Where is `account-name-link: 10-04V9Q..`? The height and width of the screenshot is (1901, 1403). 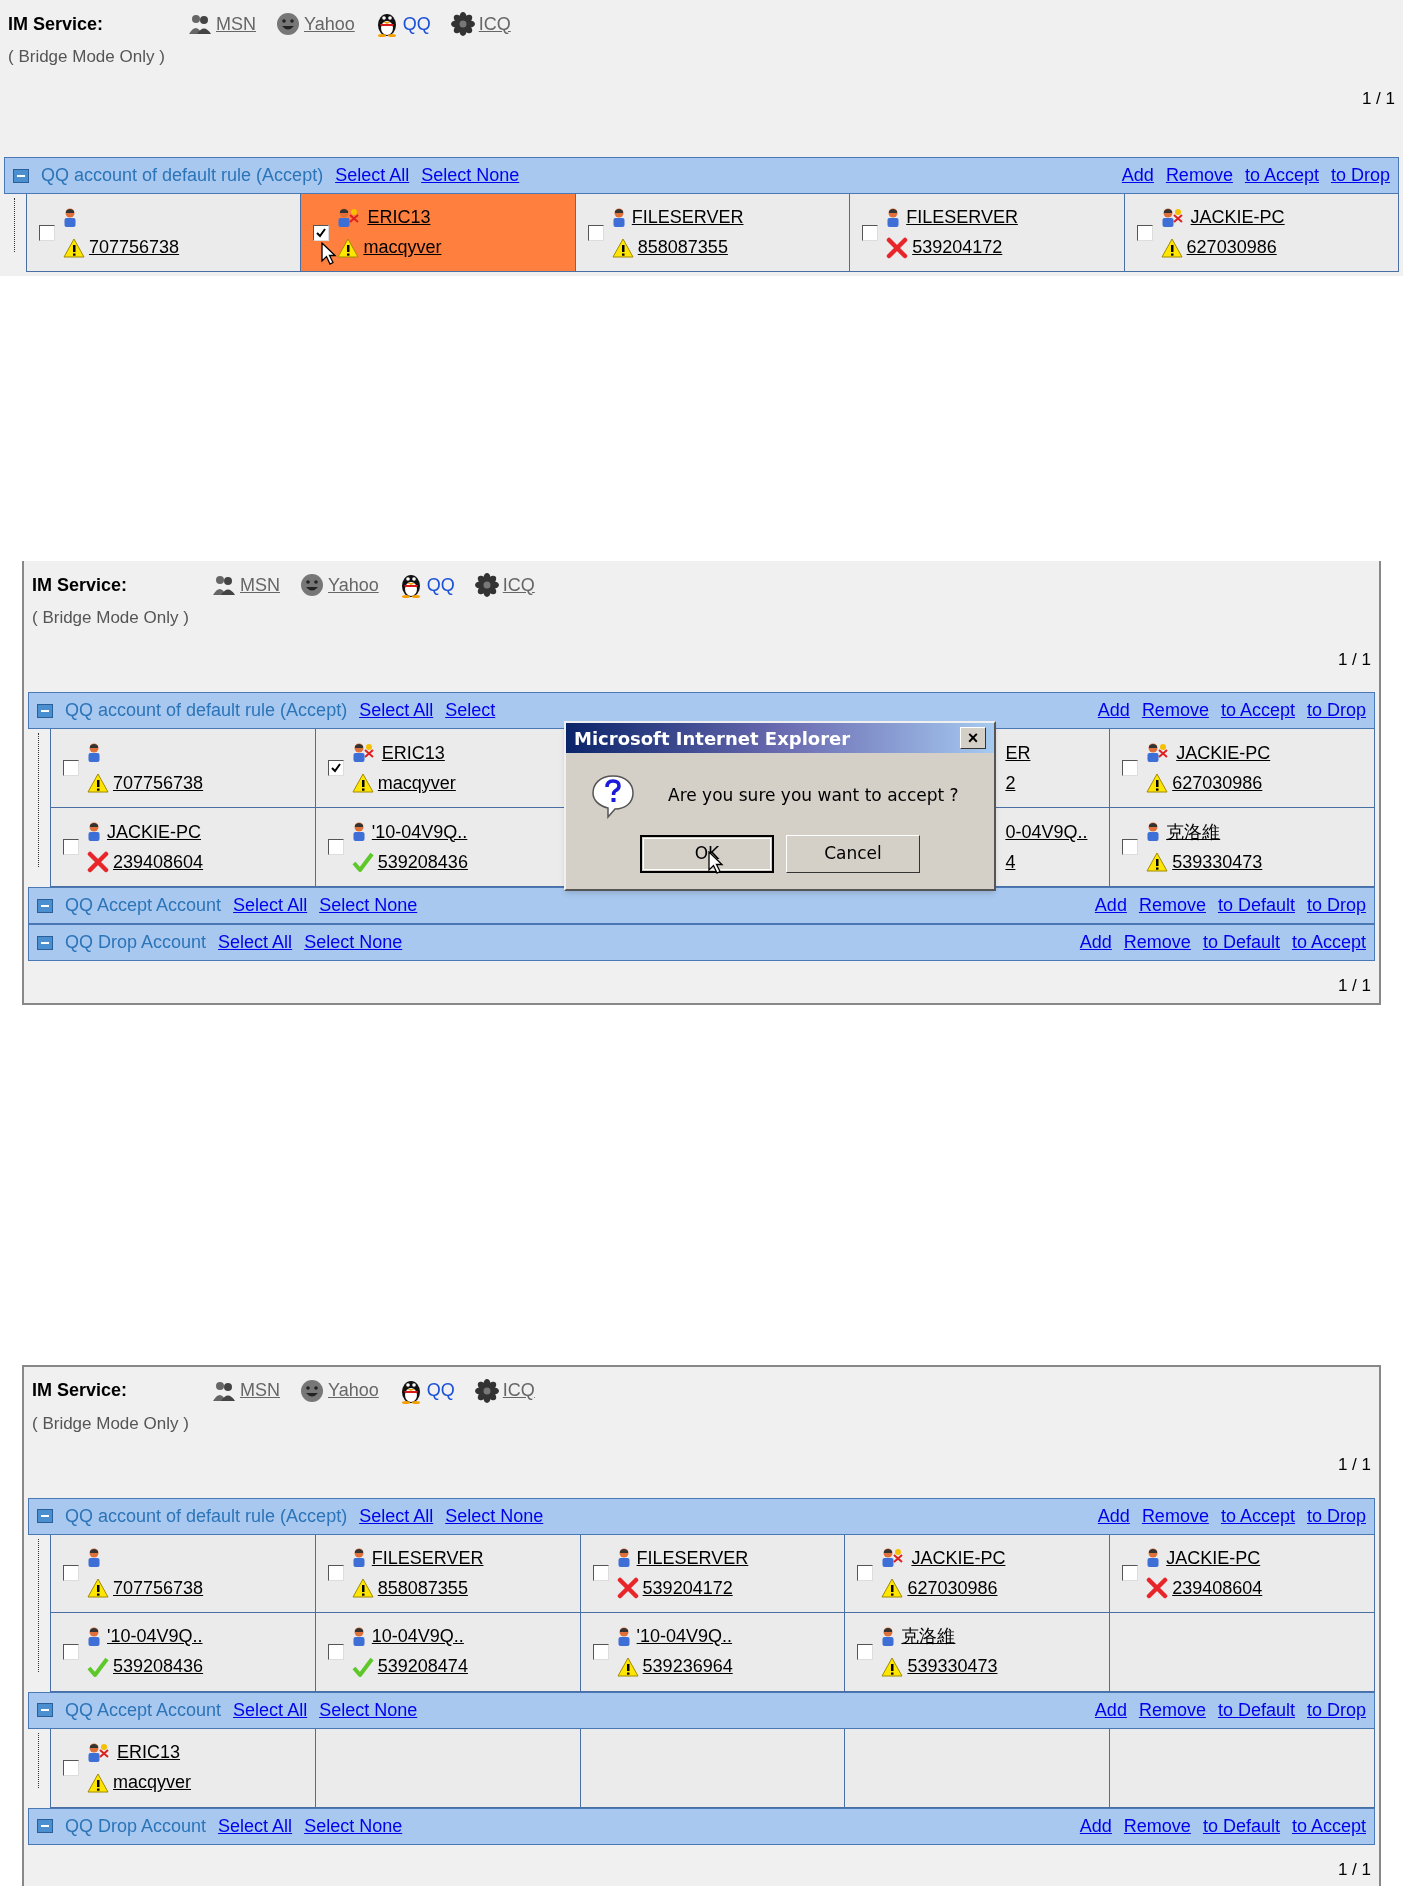 account-name-link: 10-04V9Q.. is located at coordinates (417, 1636).